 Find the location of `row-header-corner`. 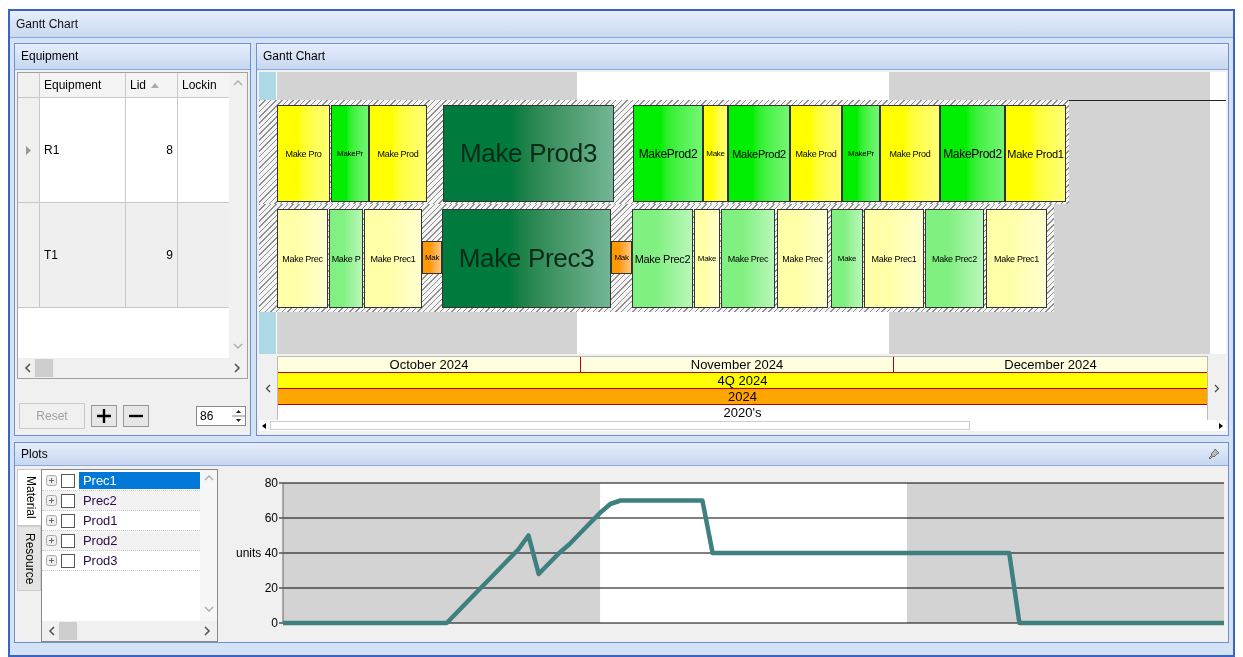

row-header-corner is located at coordinates (29, 85).